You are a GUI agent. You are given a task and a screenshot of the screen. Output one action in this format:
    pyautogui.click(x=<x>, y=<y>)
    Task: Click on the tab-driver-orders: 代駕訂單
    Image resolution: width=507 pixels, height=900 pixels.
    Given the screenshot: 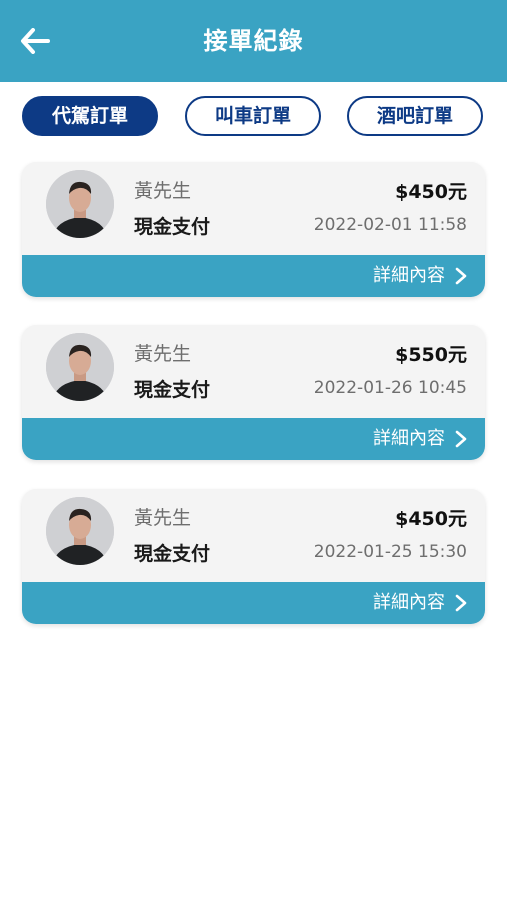 What is the action you would take?
    pyautogui.click(x=90, y=116)
    